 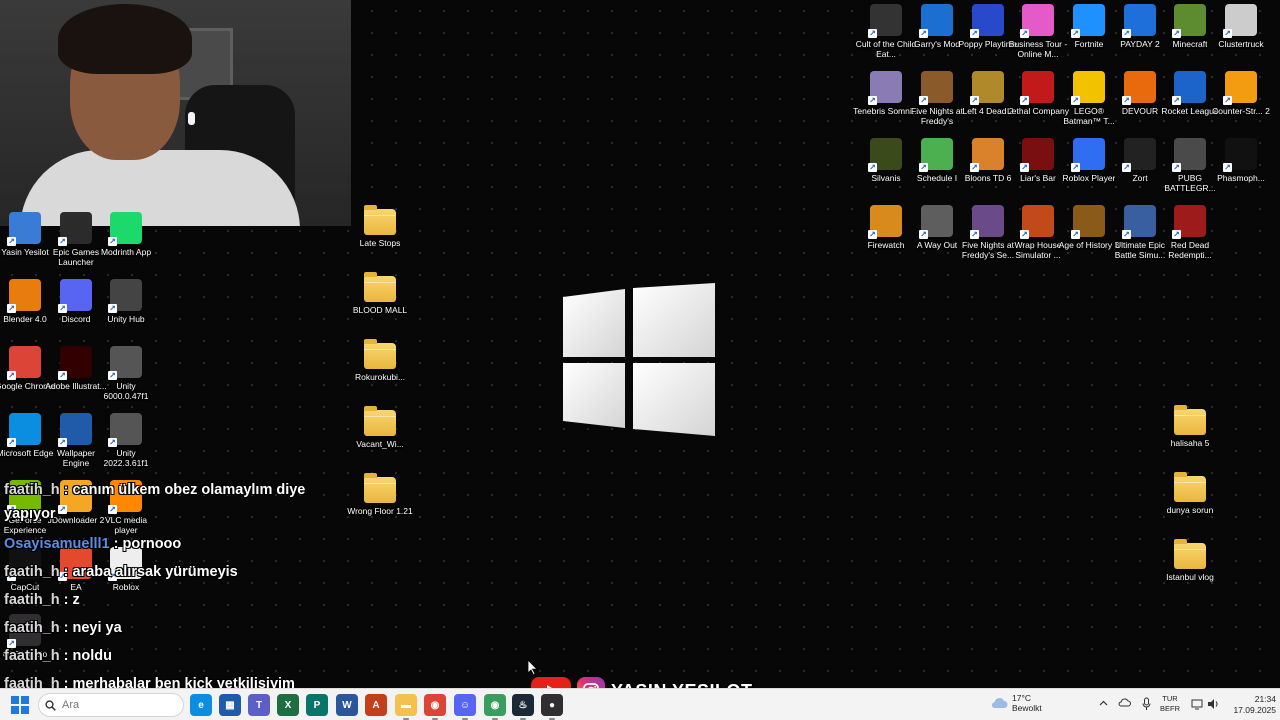 I want to click on taskbar-teams-icon: T, so click(x=259, y=705).